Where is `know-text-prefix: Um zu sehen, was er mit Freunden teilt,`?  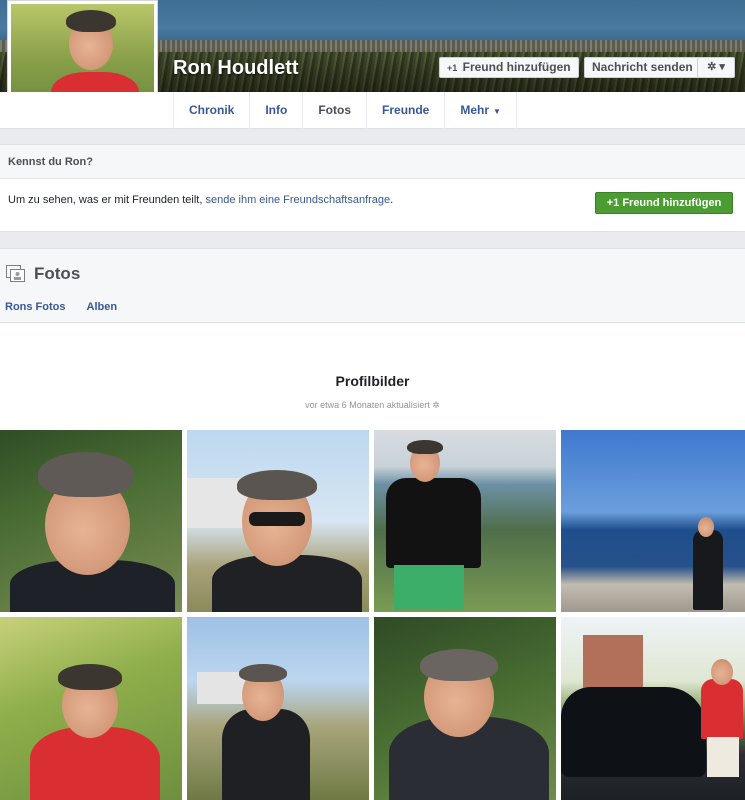
know-text-prefix: Um zu sehen, was er mit Freunden teilt, is located at coordinates (105, 200).